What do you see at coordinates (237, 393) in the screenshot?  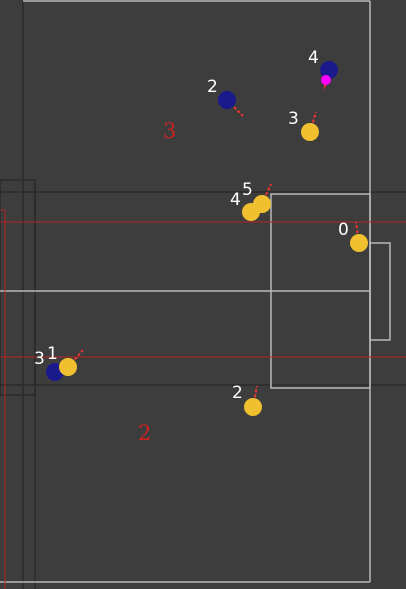 I see `player-number-yellow-2: 2` at bounding box center [237, 393].